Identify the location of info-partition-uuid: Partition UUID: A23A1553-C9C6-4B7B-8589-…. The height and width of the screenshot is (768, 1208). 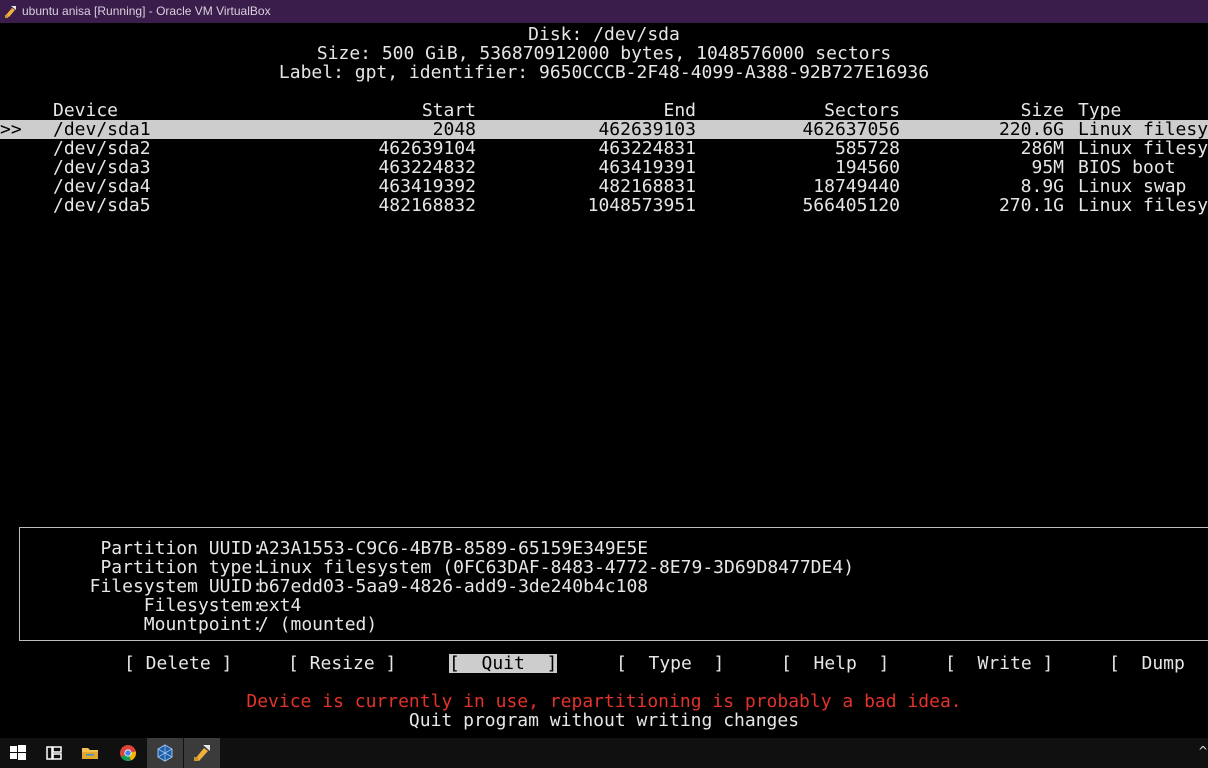
(334, 548).